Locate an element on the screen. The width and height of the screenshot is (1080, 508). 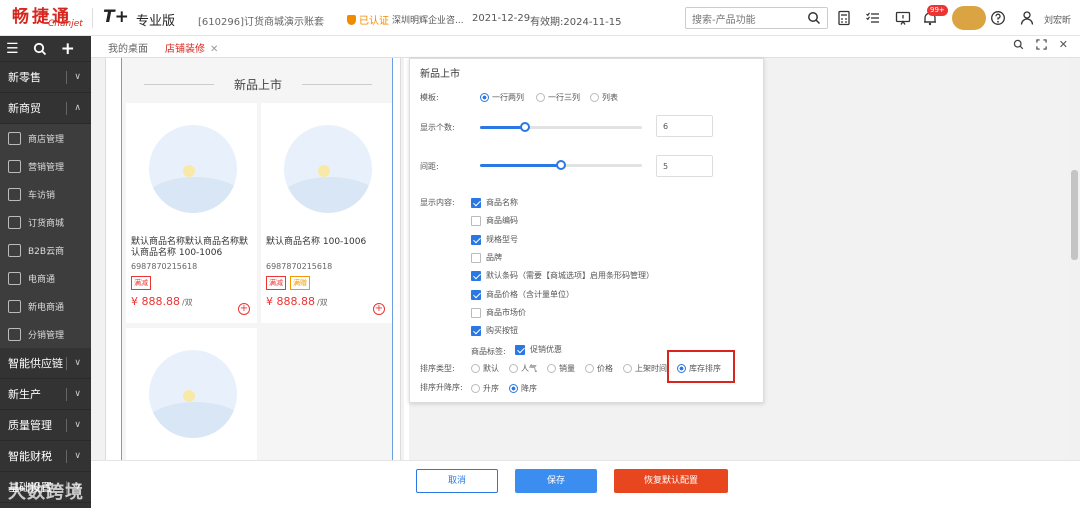
product-card is located at coordinates (191, 394).